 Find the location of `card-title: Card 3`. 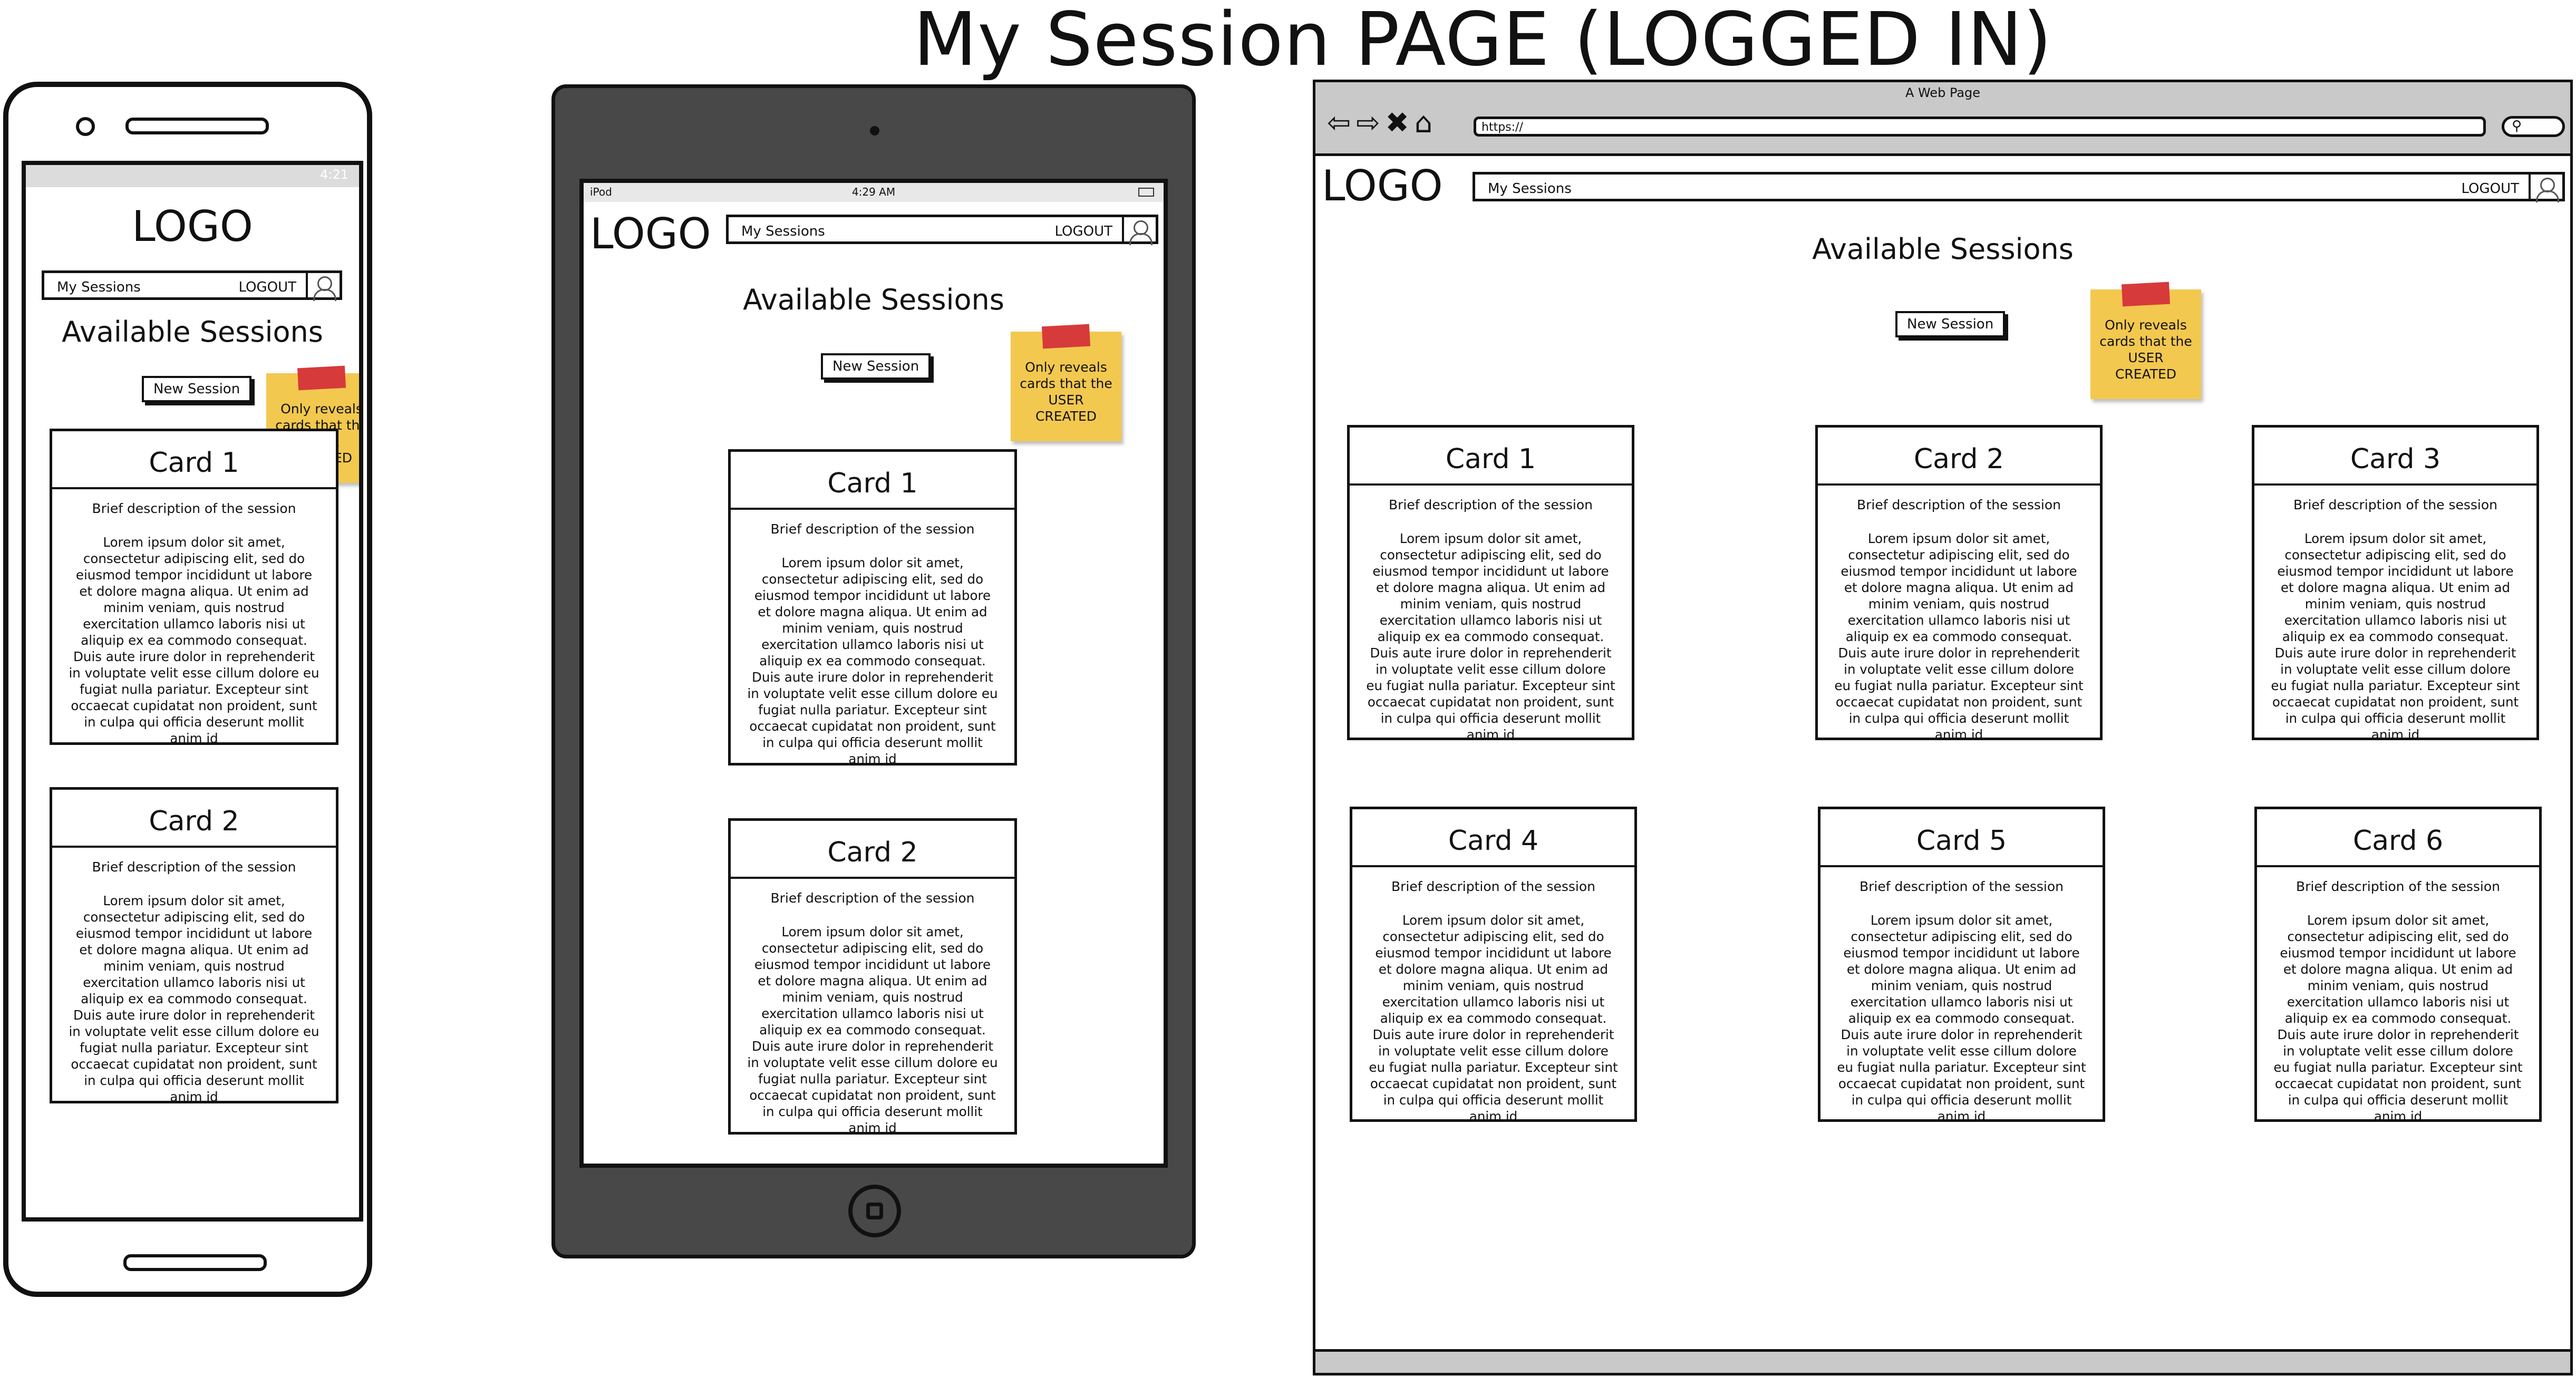

card-title: Card 3 is located at coordinates (2395, 457).